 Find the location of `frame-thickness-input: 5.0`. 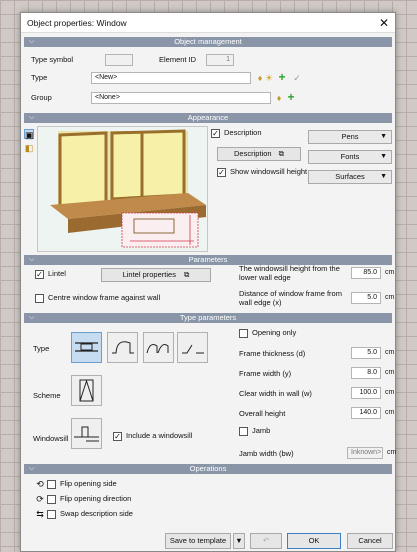

frame-thickness-input: 5.0 is located at coordinates (366, 353).